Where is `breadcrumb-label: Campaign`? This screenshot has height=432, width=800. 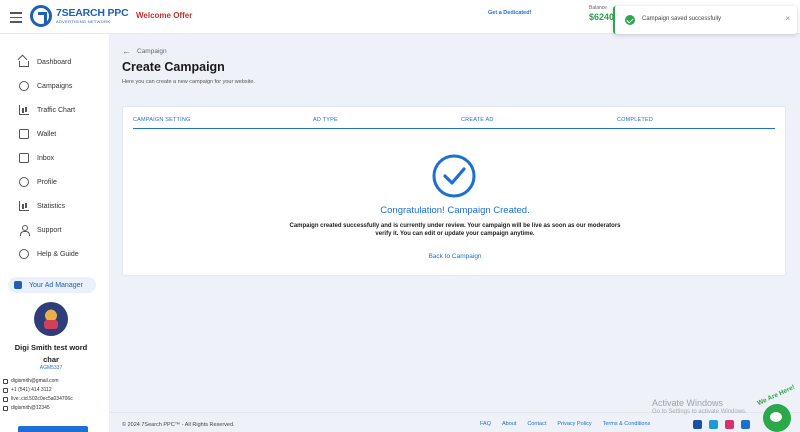 breadcrumb-label: Campaign is located at coordinates (152, 51).